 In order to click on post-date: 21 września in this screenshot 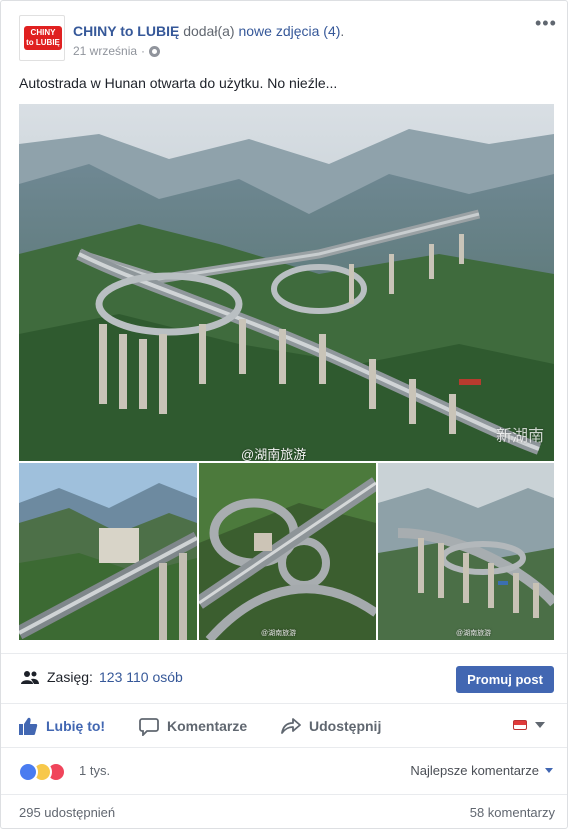, I will do `click(105, 51)`.